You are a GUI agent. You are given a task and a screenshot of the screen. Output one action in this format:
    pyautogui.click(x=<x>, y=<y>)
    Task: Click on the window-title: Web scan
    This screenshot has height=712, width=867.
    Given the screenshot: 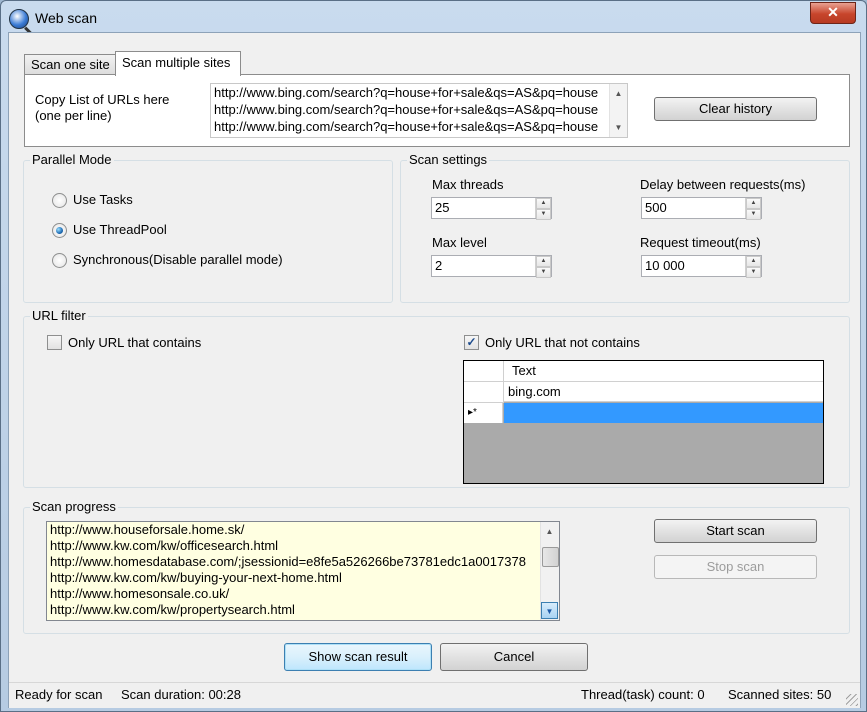 What is the action you would take?
    pyautogui.click(x=66, y=18)
    